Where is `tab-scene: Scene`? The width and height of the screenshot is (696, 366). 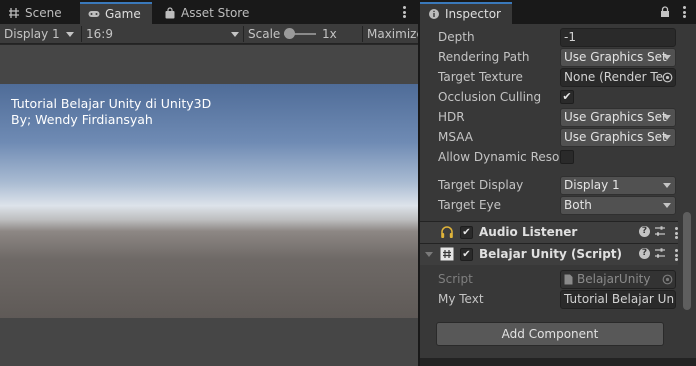
tab-scene: Scene is located at coordinates (39, 13).